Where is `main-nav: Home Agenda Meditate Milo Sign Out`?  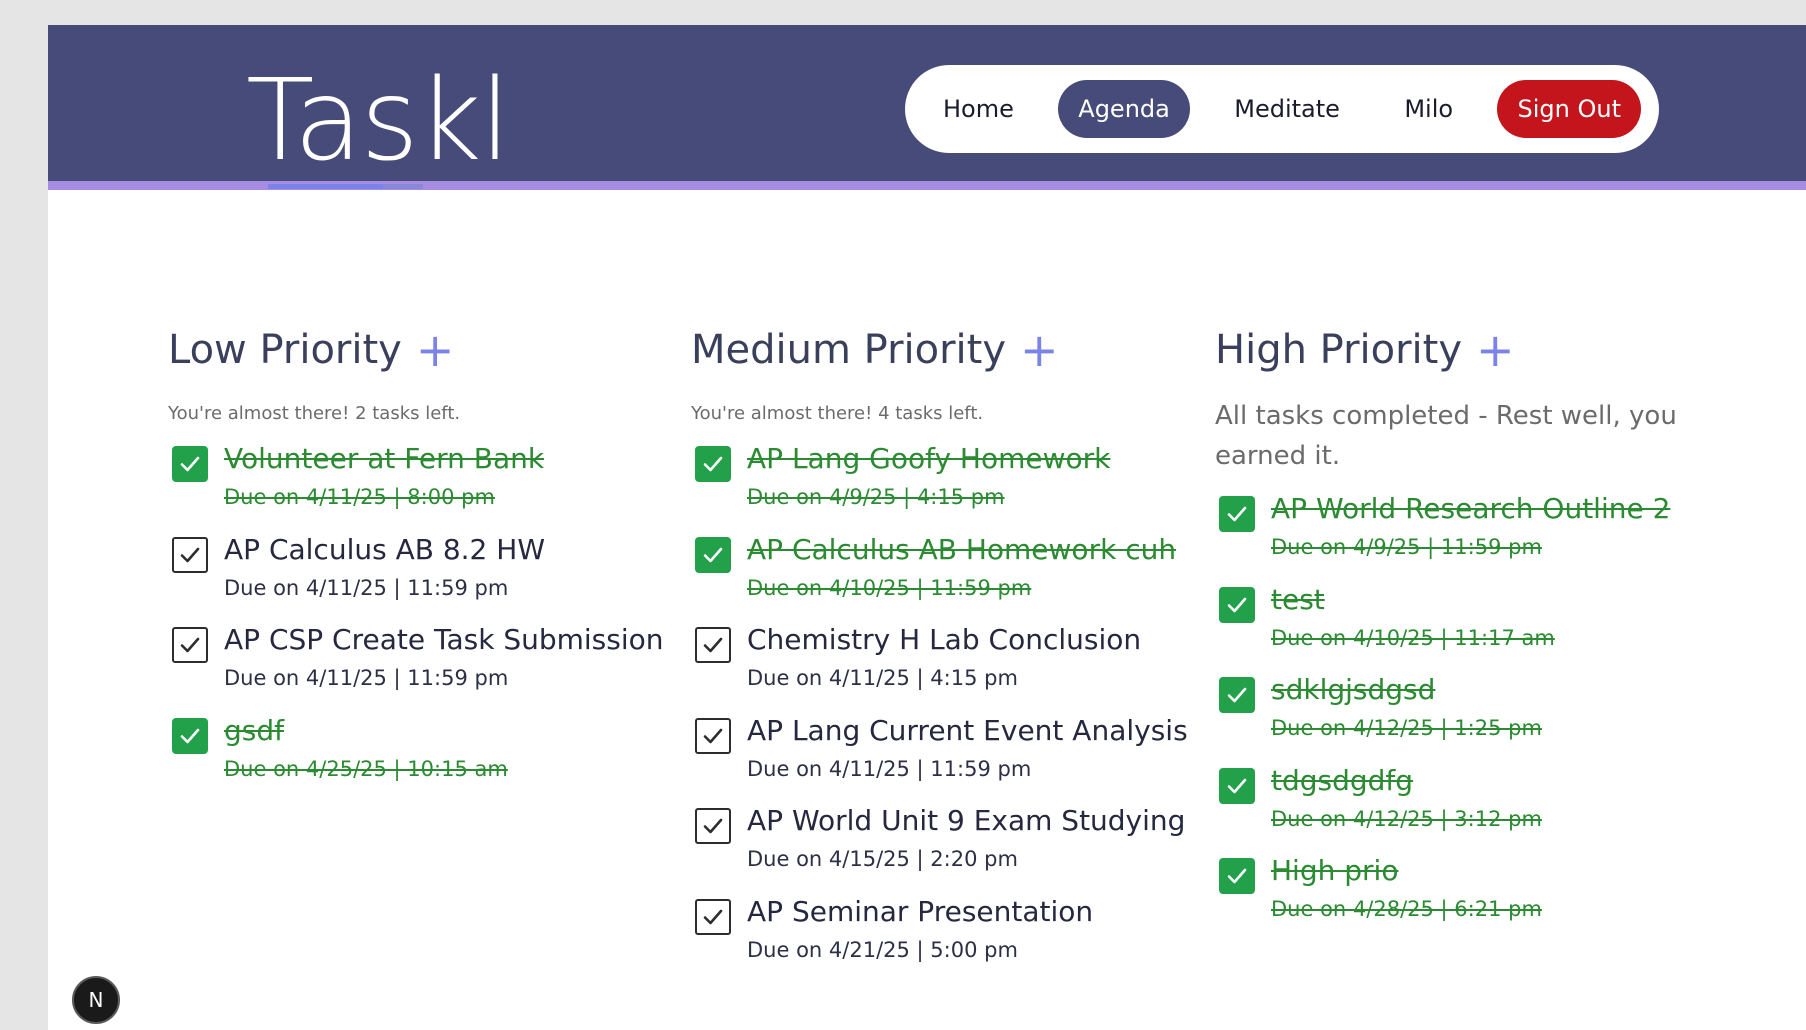 main-nav: Home Agenda Meditate Milo Sign Out is located at coordinates (1282, 109).